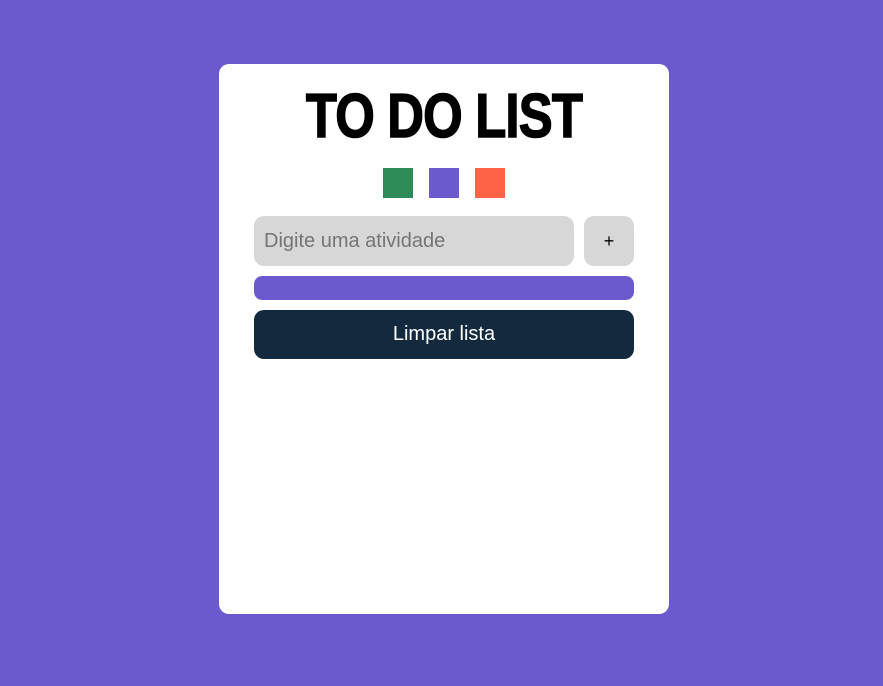 The height and width of the screenshot is (686, 883). What do you see at coordinates (444, 334) in the screenshot?
I see `clear-list-button: Limpar lista` at bounding box center [444, 334].